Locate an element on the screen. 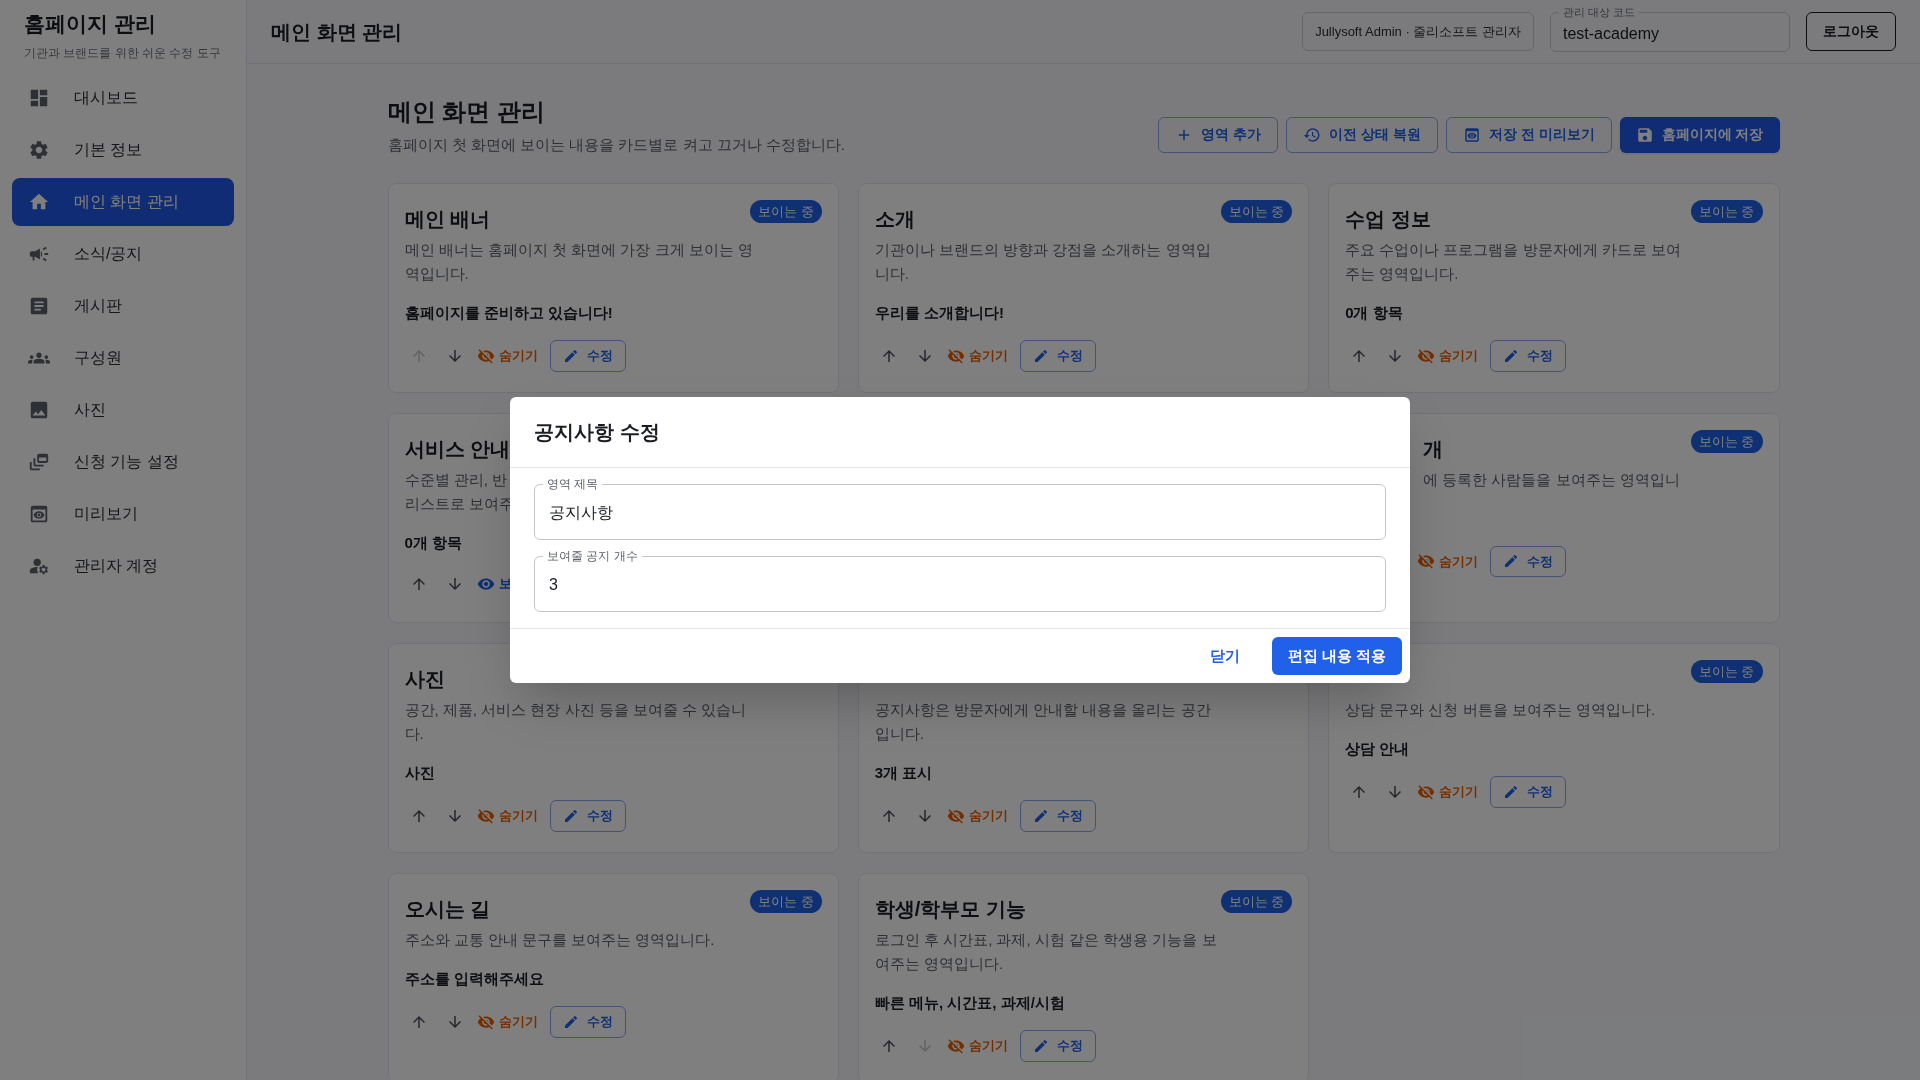  card-title: 오시는 길 is located at coordinates (447, 909).